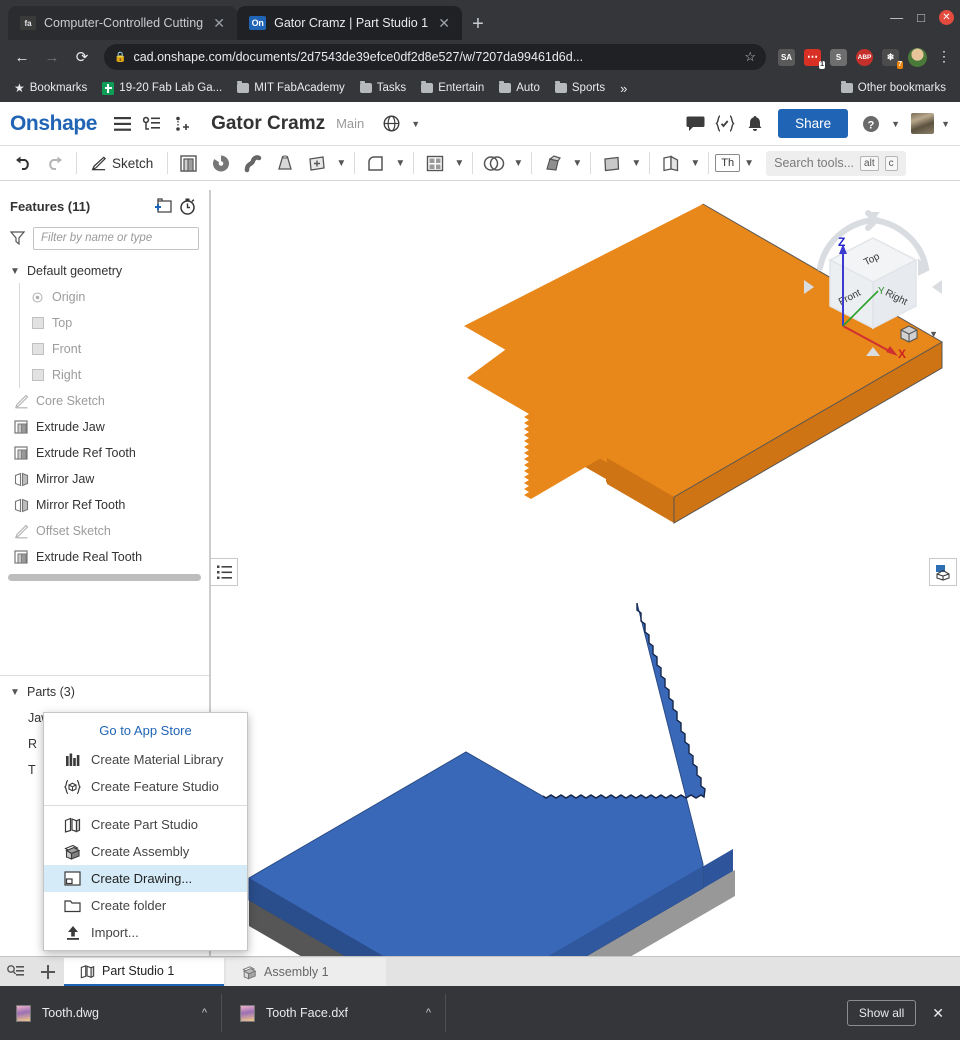  What do you see at coordinates (341, 1013) in the screenshot?
I see `download-item-2: Tooth Face.dxf ^` at bounding box center [341, 1013].